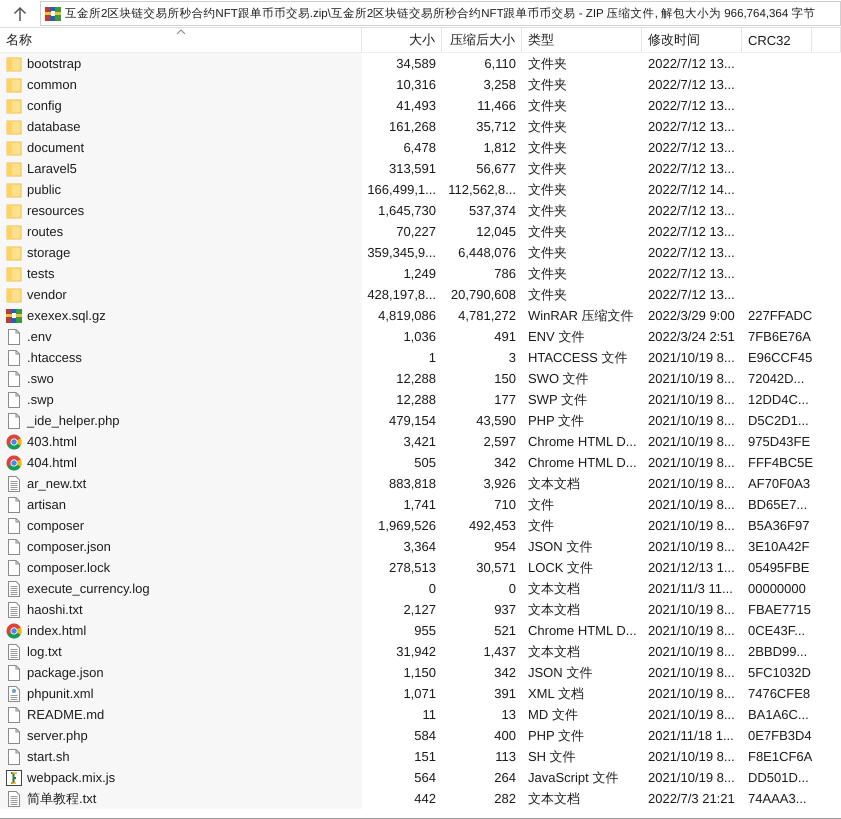  I want to click on file-name-cell: database, so click(181, 126).